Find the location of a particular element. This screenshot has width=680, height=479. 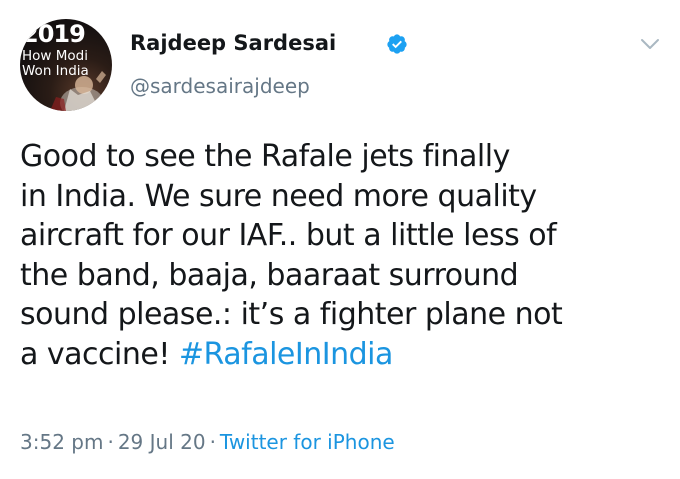

tweet-source-link: Twitter for iPhone is located at coordinates (307, 442).